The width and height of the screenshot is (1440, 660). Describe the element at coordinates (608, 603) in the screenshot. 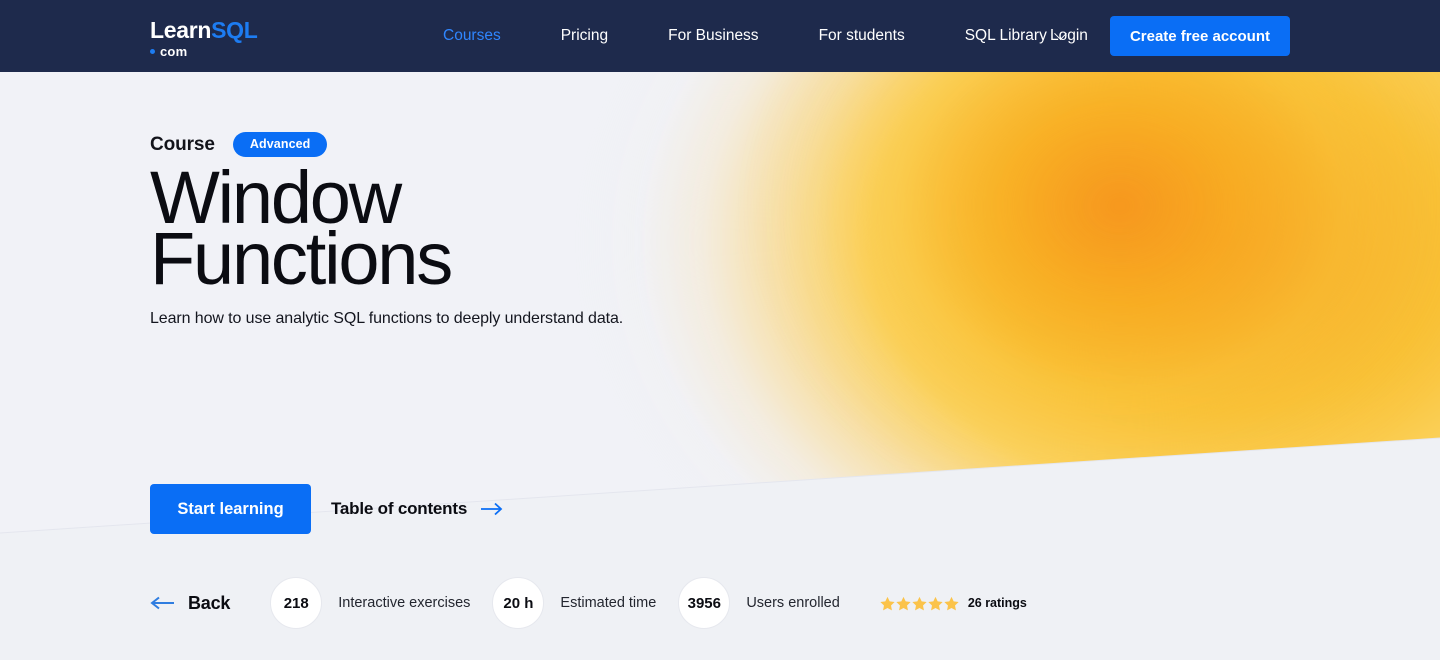

I see `stat-label-time: Estimated time` at that location.